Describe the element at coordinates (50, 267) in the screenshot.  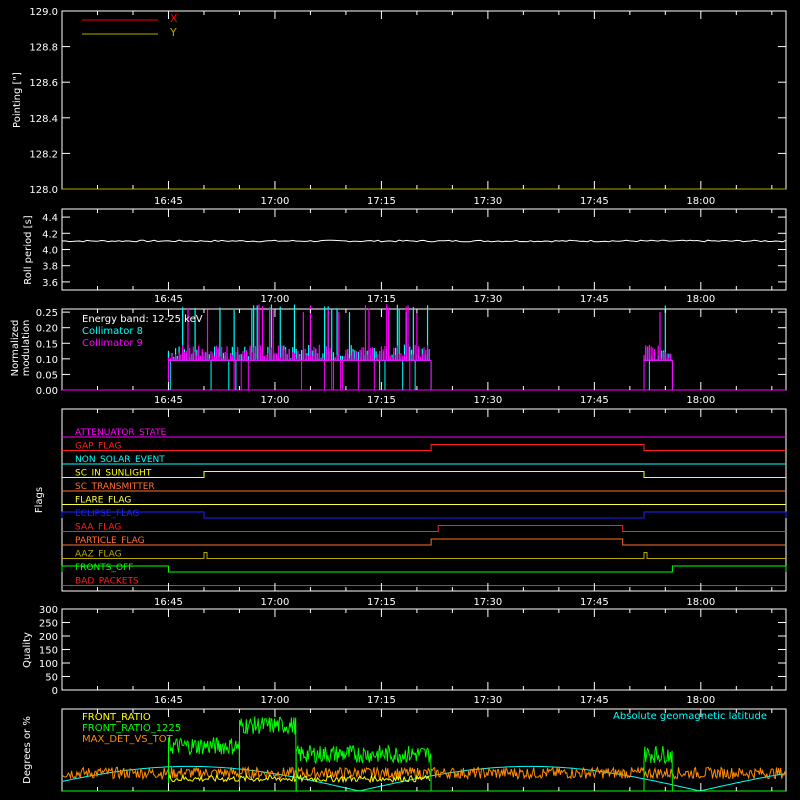
I see `ytick-label: 3.8` at that location.